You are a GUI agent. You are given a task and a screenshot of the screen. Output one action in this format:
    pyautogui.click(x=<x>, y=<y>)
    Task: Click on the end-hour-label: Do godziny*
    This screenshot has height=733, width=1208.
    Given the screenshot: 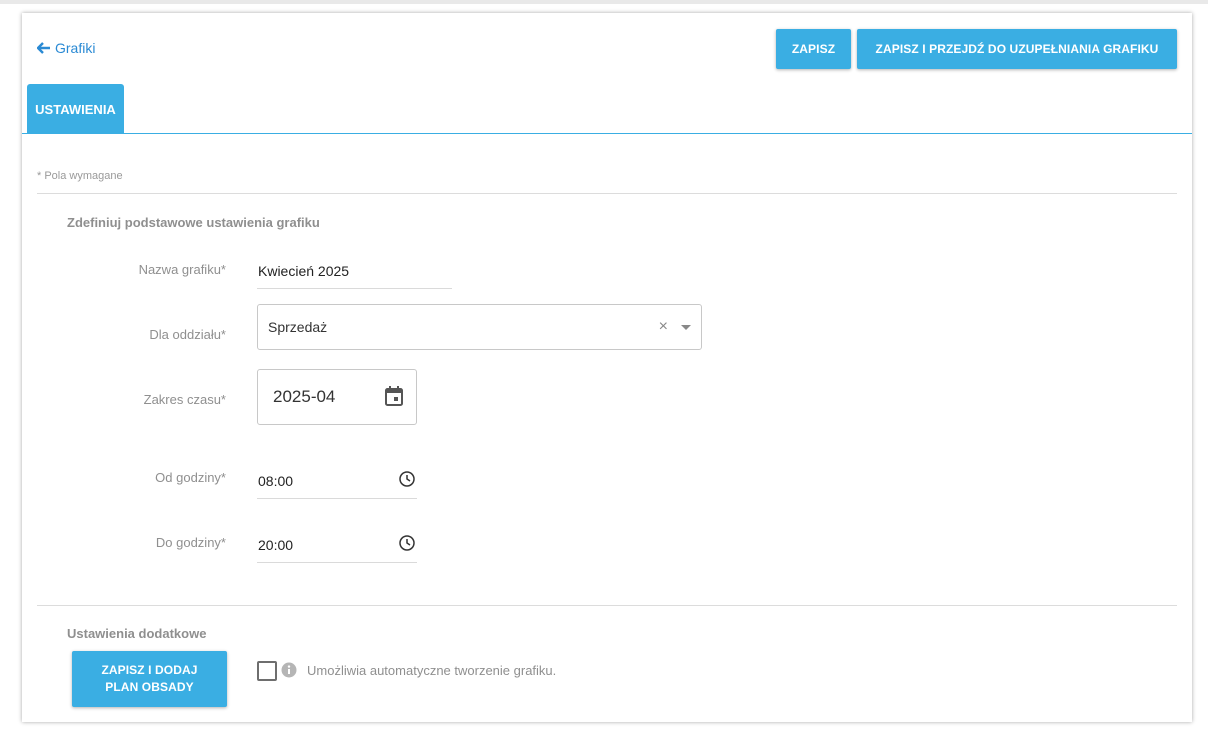 What is the action you would take?
    pyautogui.click(x=190, y=542)
    